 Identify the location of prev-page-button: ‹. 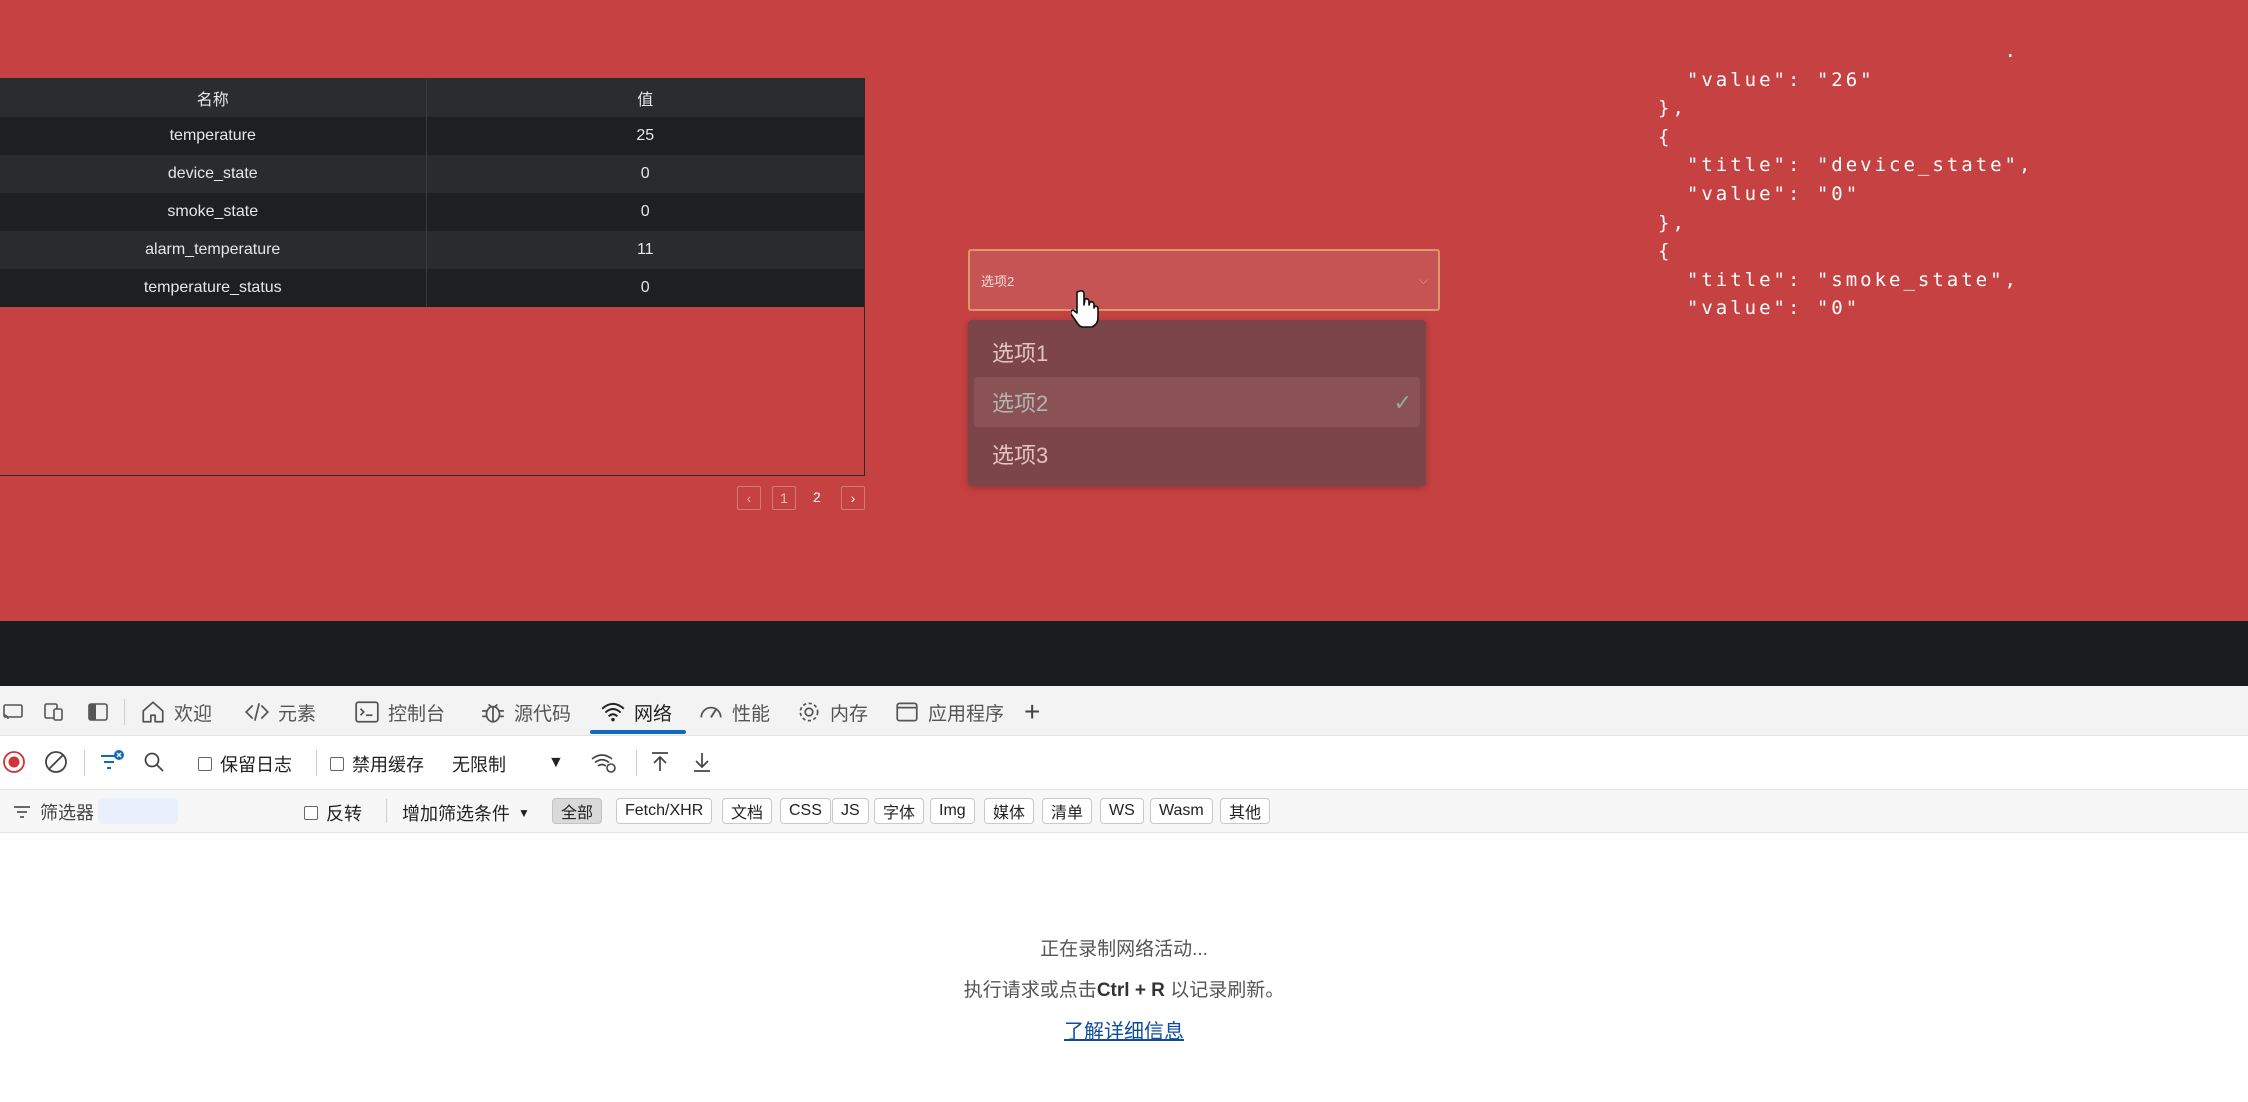
(749, 498).